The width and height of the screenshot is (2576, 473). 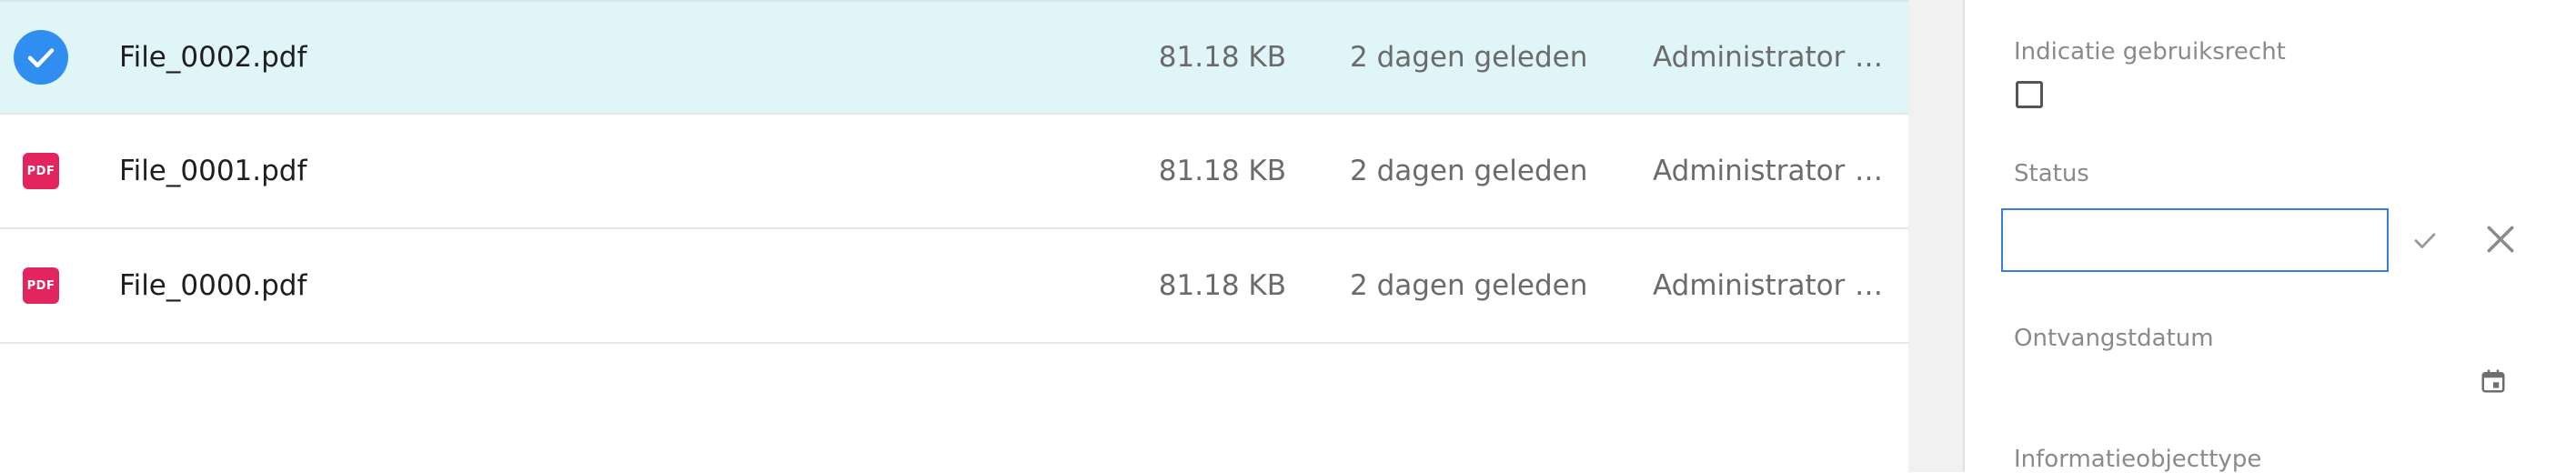 What do you see at coordinates (2425, 240) in the screenshot?
I see `confirm-icon` at bounding box center [2425, 240].